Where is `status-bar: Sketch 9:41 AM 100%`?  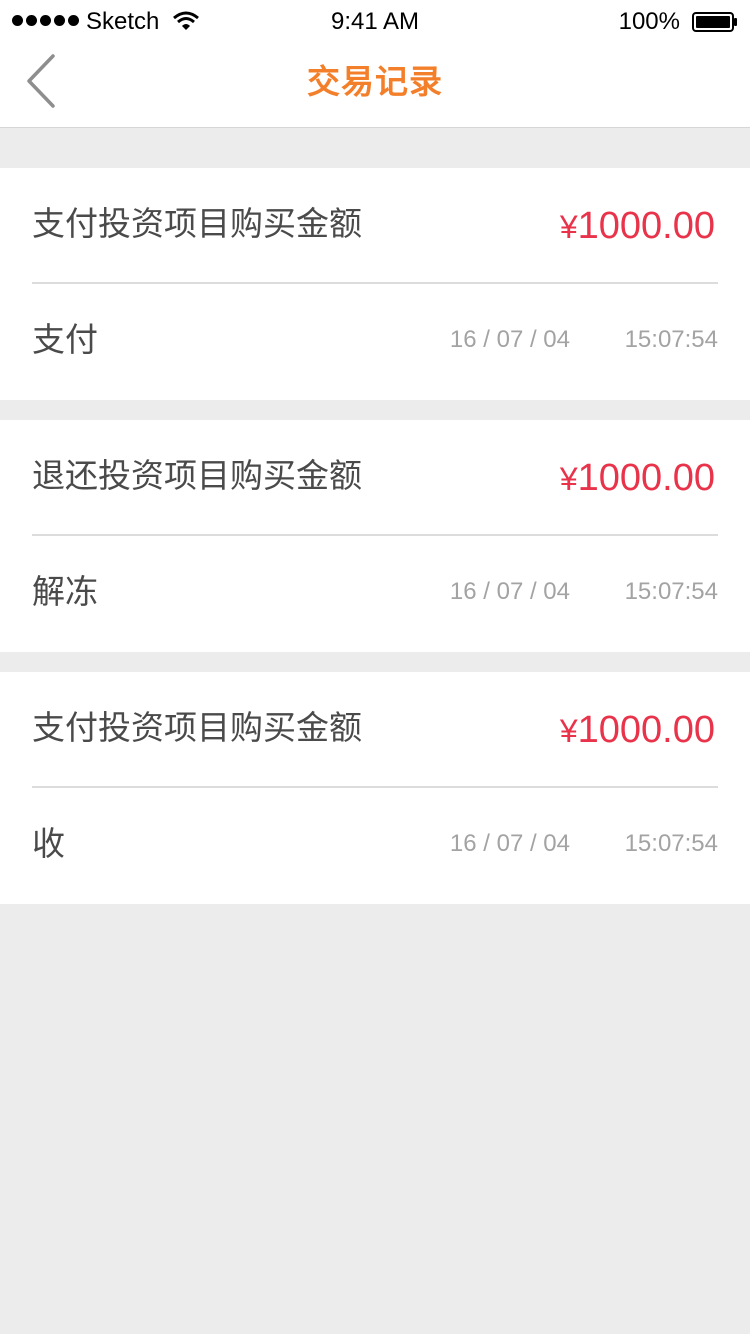 status-bar: Sketch 9:41 AM 100% is located at coordinates (375, 20).